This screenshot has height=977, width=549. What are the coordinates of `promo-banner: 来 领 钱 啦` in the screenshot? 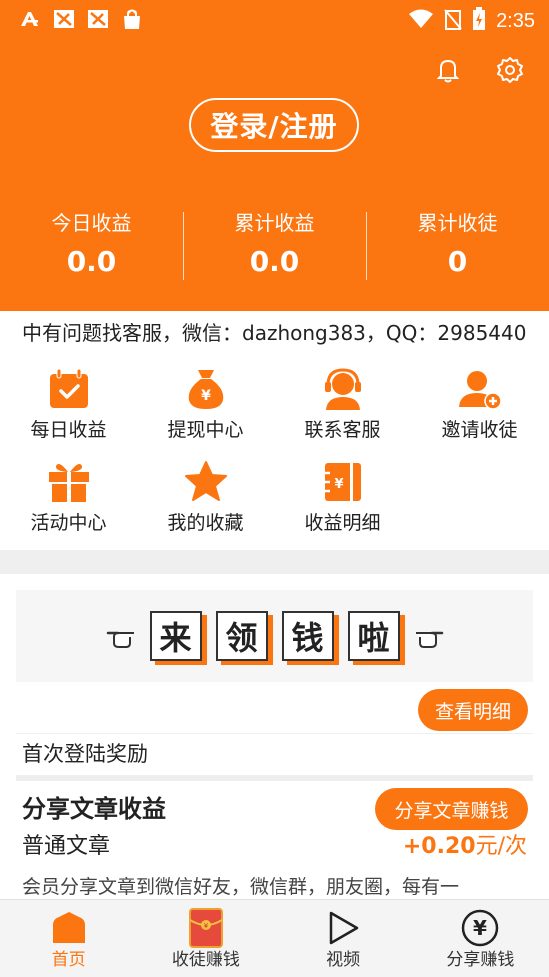 It's located at (274, 636).